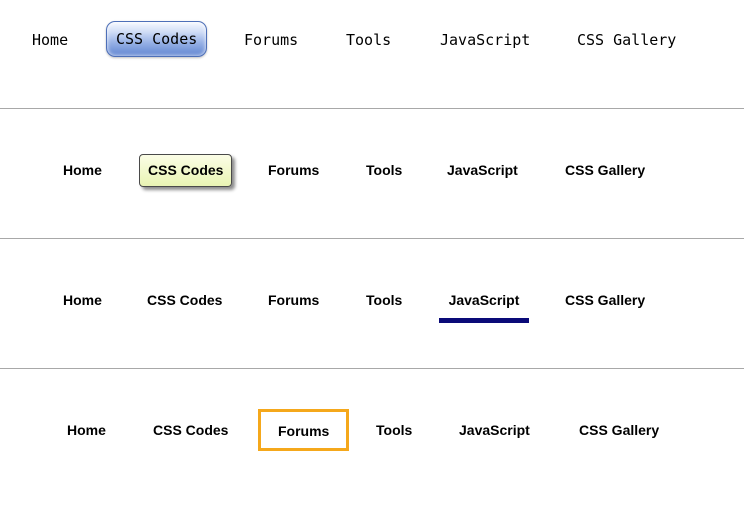 The width and height of the screenshot is (744, 526). Describe the element at coordinates (368, 40) in the screenshot. I see `menu1-item-tools: Tools` at that location.